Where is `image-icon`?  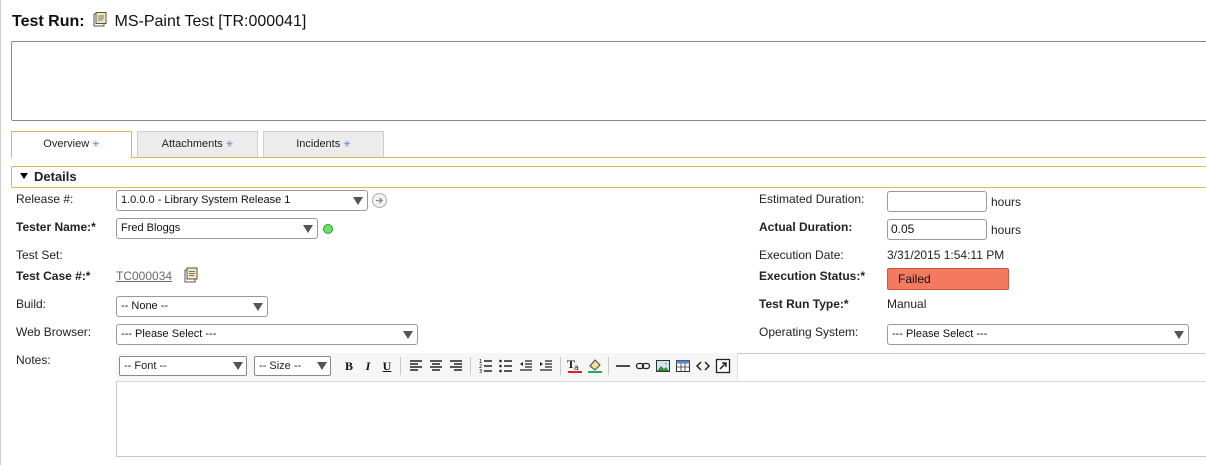
image-icon is located at coordinates (663, 366).